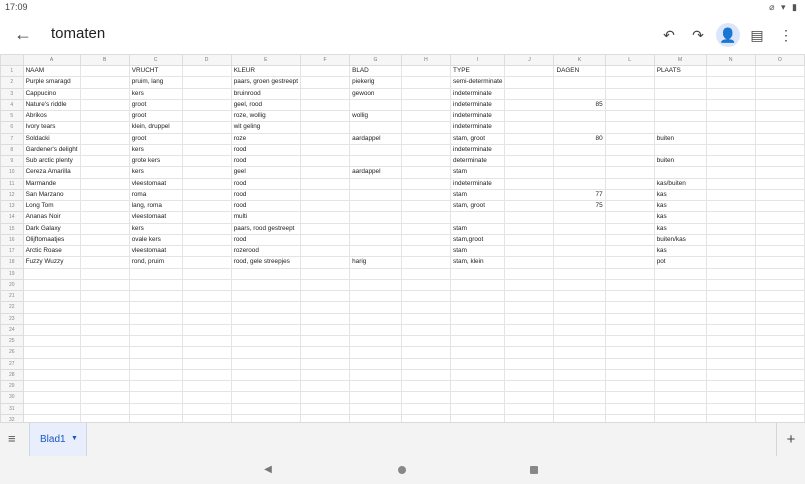  I want to click on cell: Marmande, so click(51, 183).